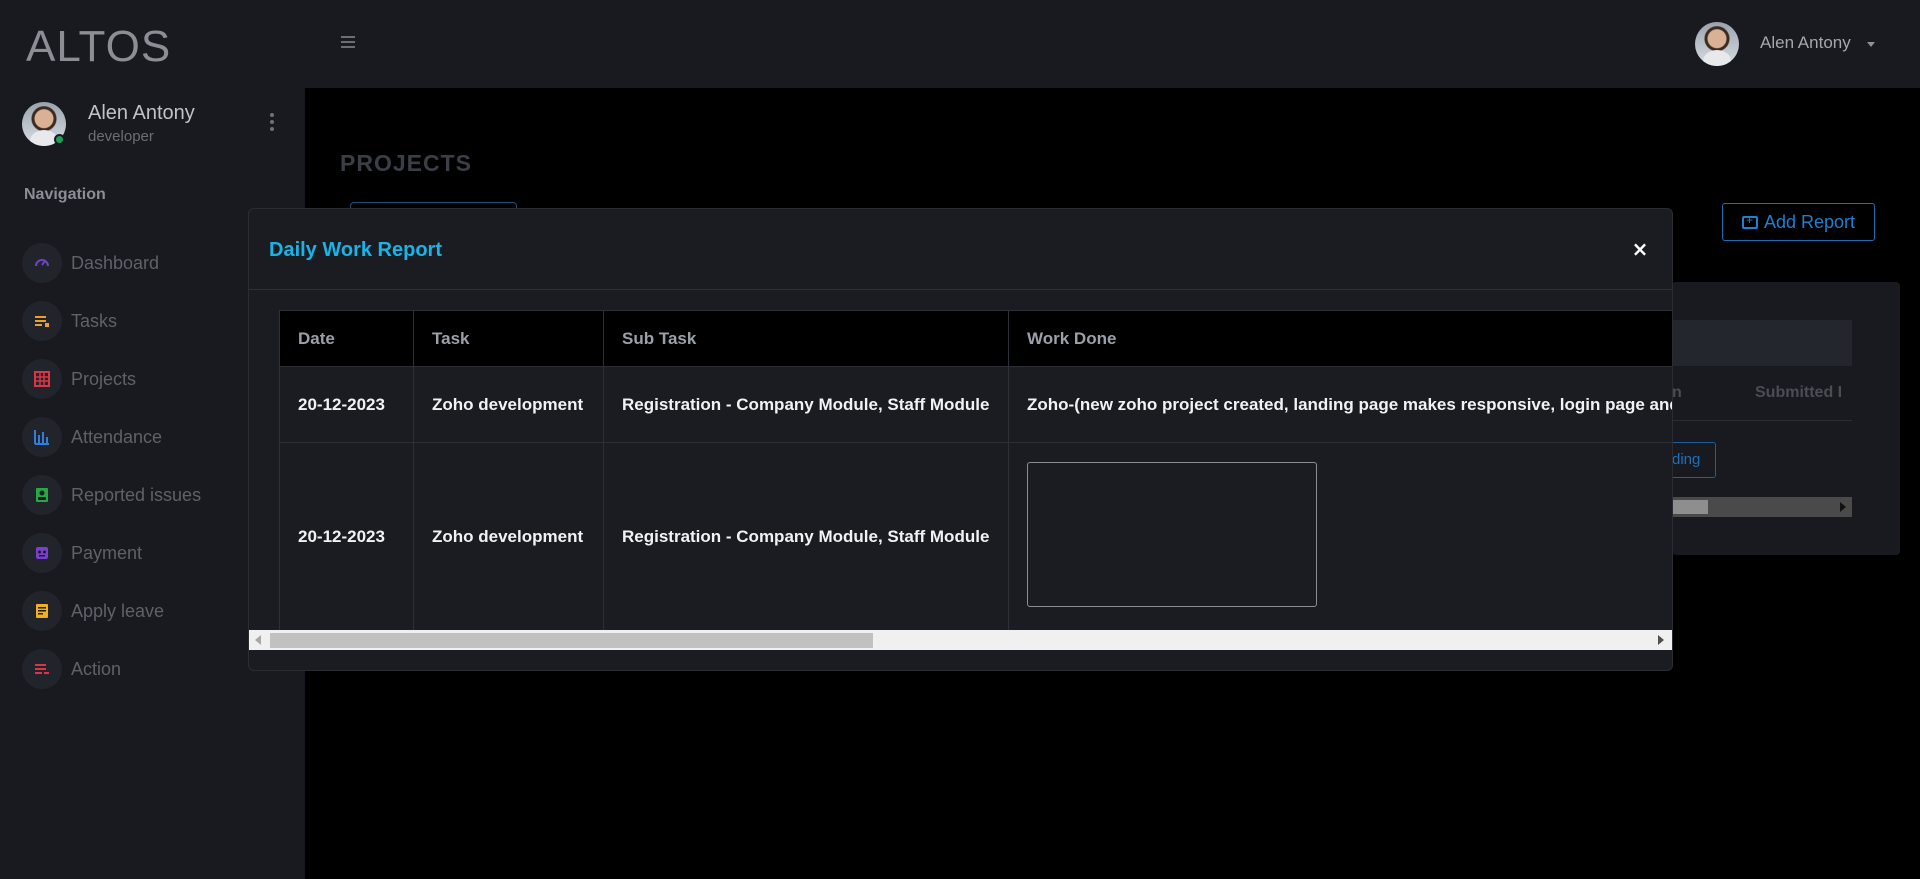 This screenshot has height=879, width=1920. I want to click on column-header-task: Task, so click(508, 338).